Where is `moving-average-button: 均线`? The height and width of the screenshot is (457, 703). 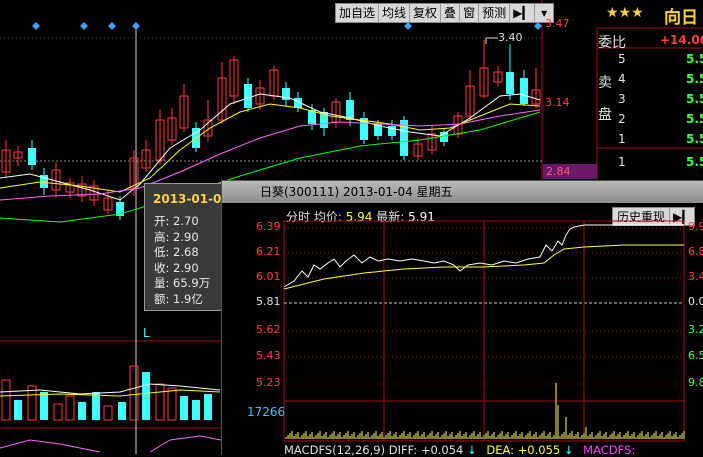
moving-average-button: 均线 is located at coordinates (395, 13).